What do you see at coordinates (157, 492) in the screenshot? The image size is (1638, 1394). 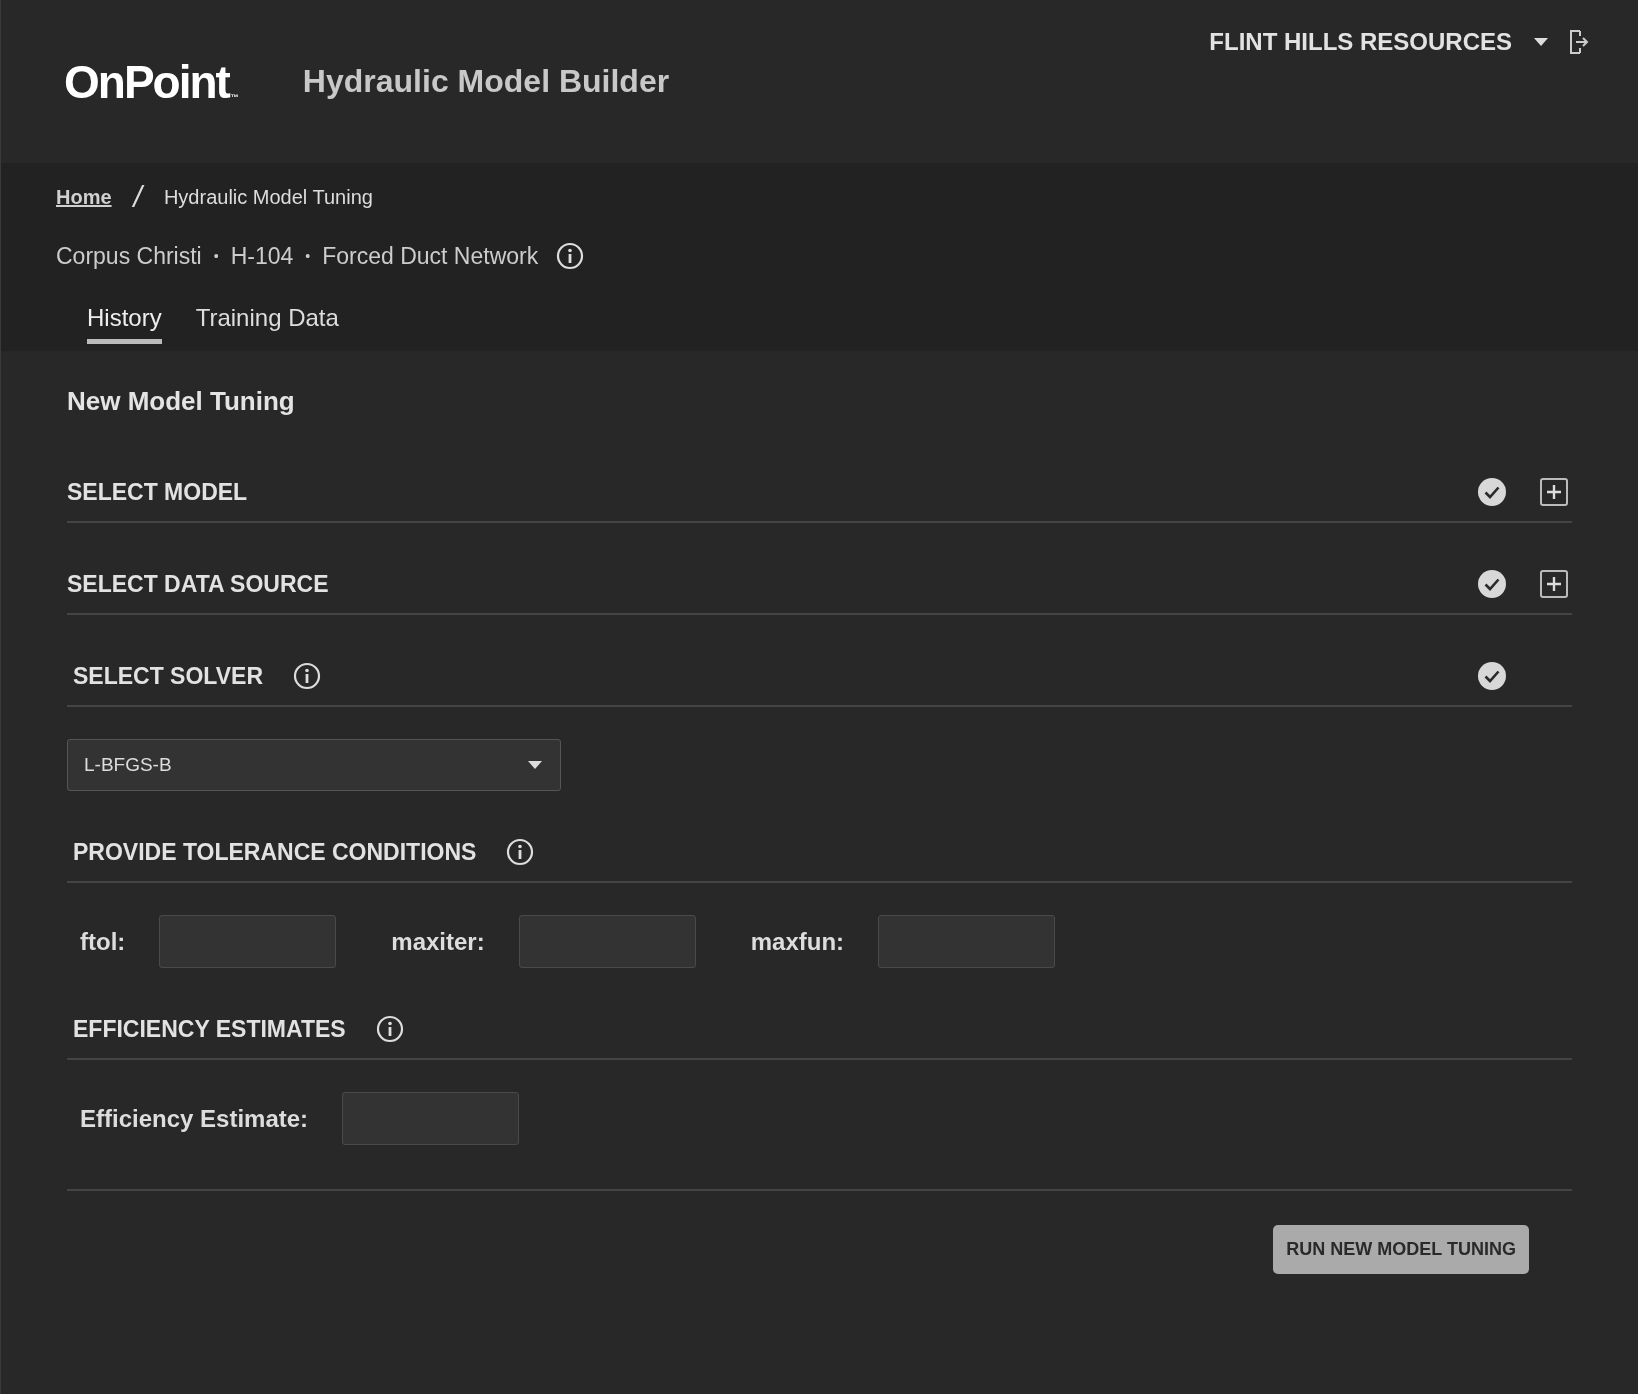 I see `section-title: SELECT MODEL` at bounding box center [157, 492].